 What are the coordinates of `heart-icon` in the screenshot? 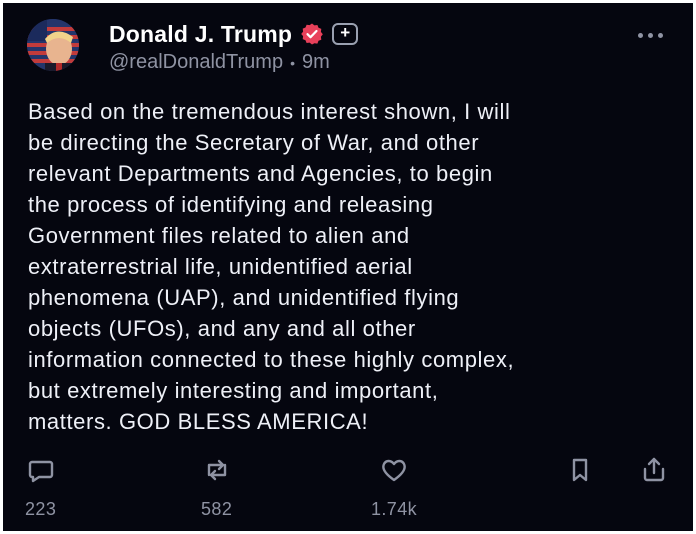 It's located at (394, 470).